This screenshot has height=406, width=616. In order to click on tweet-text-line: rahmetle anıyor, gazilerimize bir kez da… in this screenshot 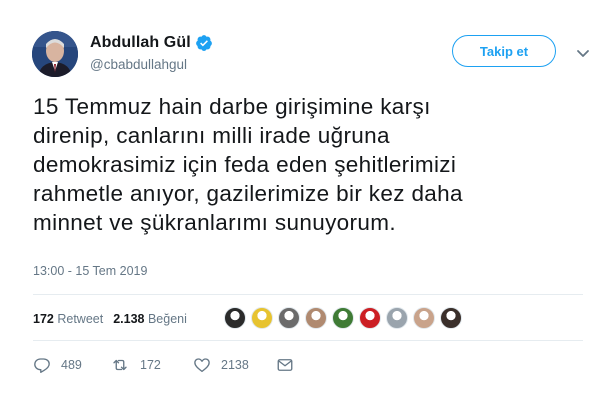, I will do `click(248, 193)`.